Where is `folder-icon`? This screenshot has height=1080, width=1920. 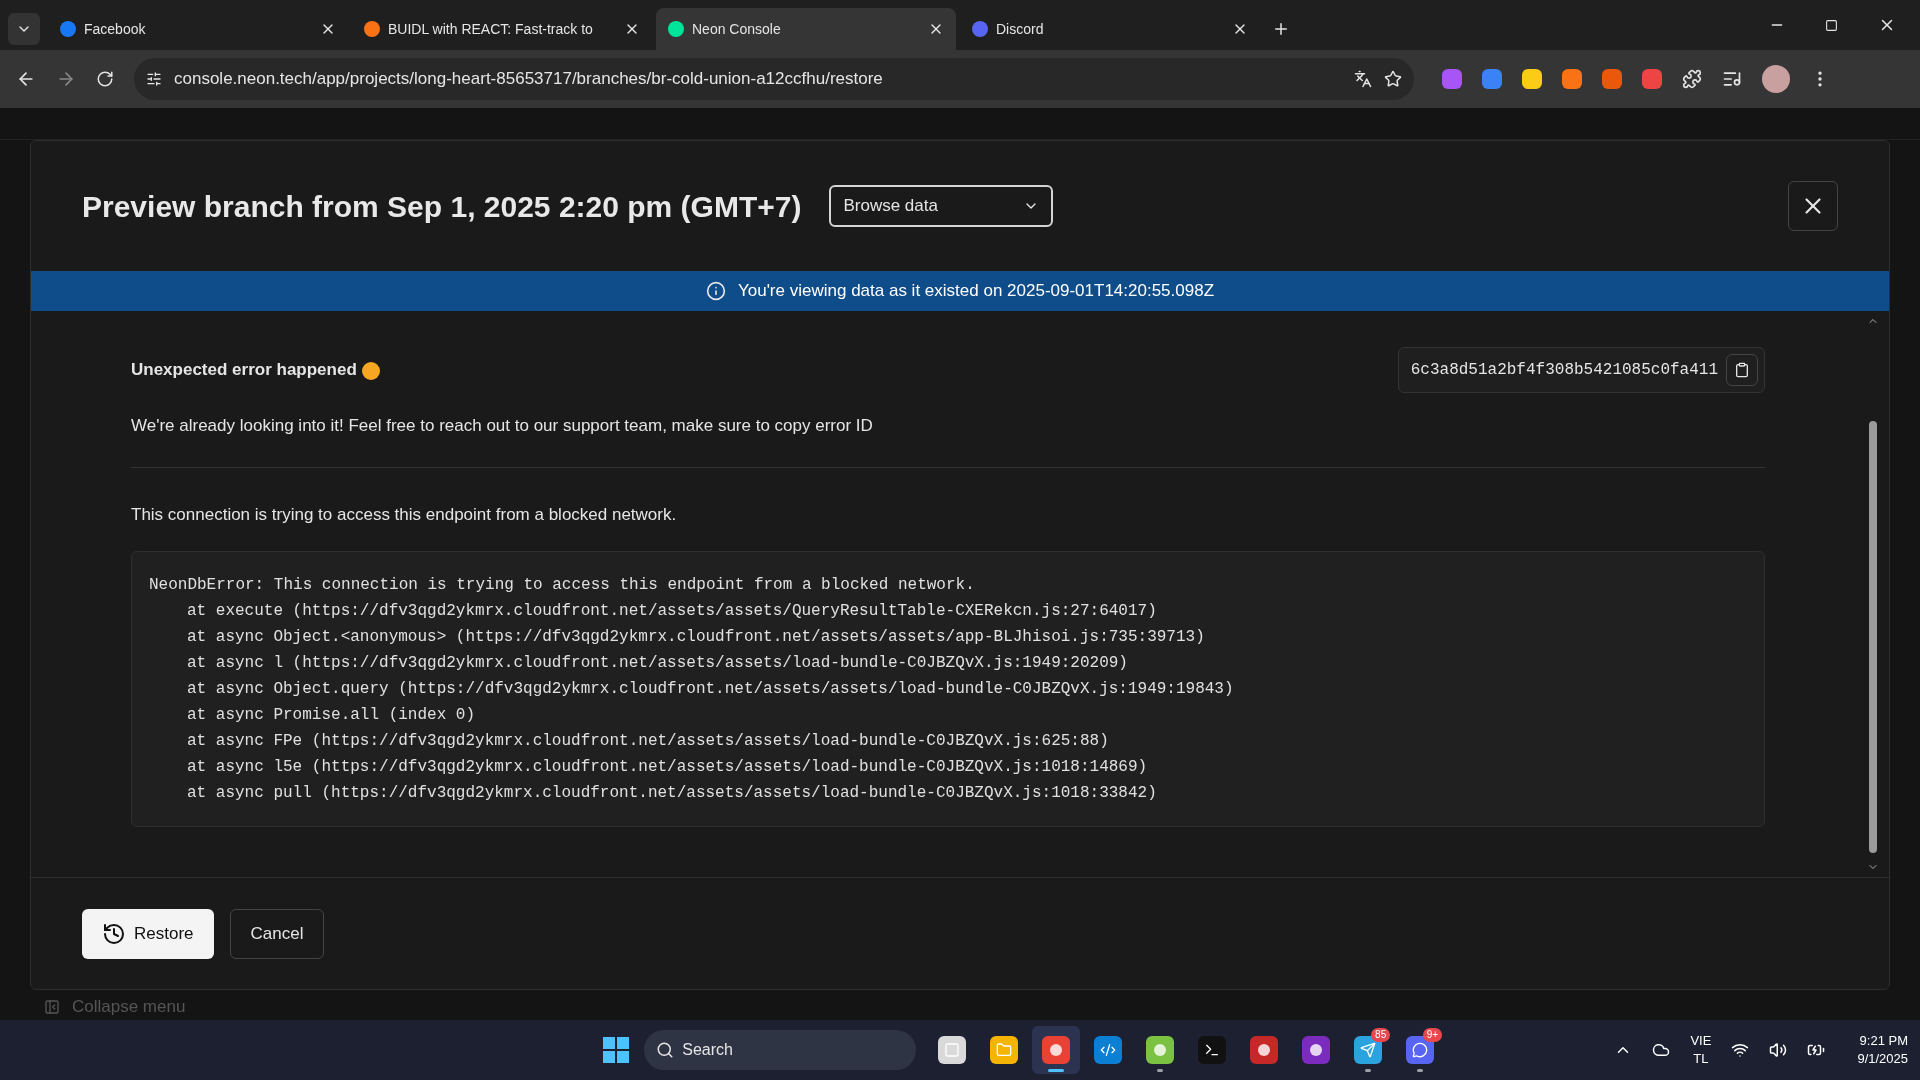 folder-icon is located at coordinates (1004, 1050).